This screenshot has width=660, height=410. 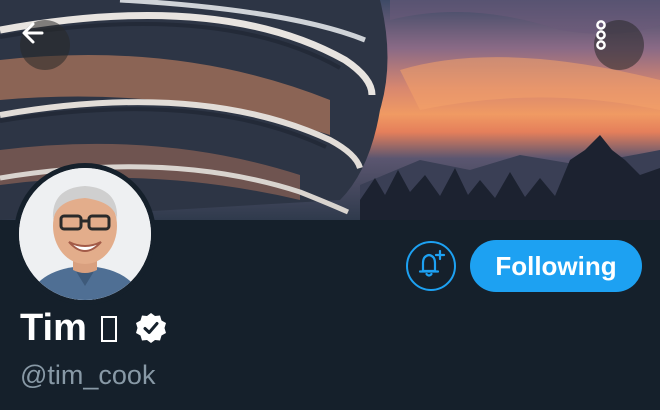 I want to click on display-name: Tim, so click(x=53, y=328).